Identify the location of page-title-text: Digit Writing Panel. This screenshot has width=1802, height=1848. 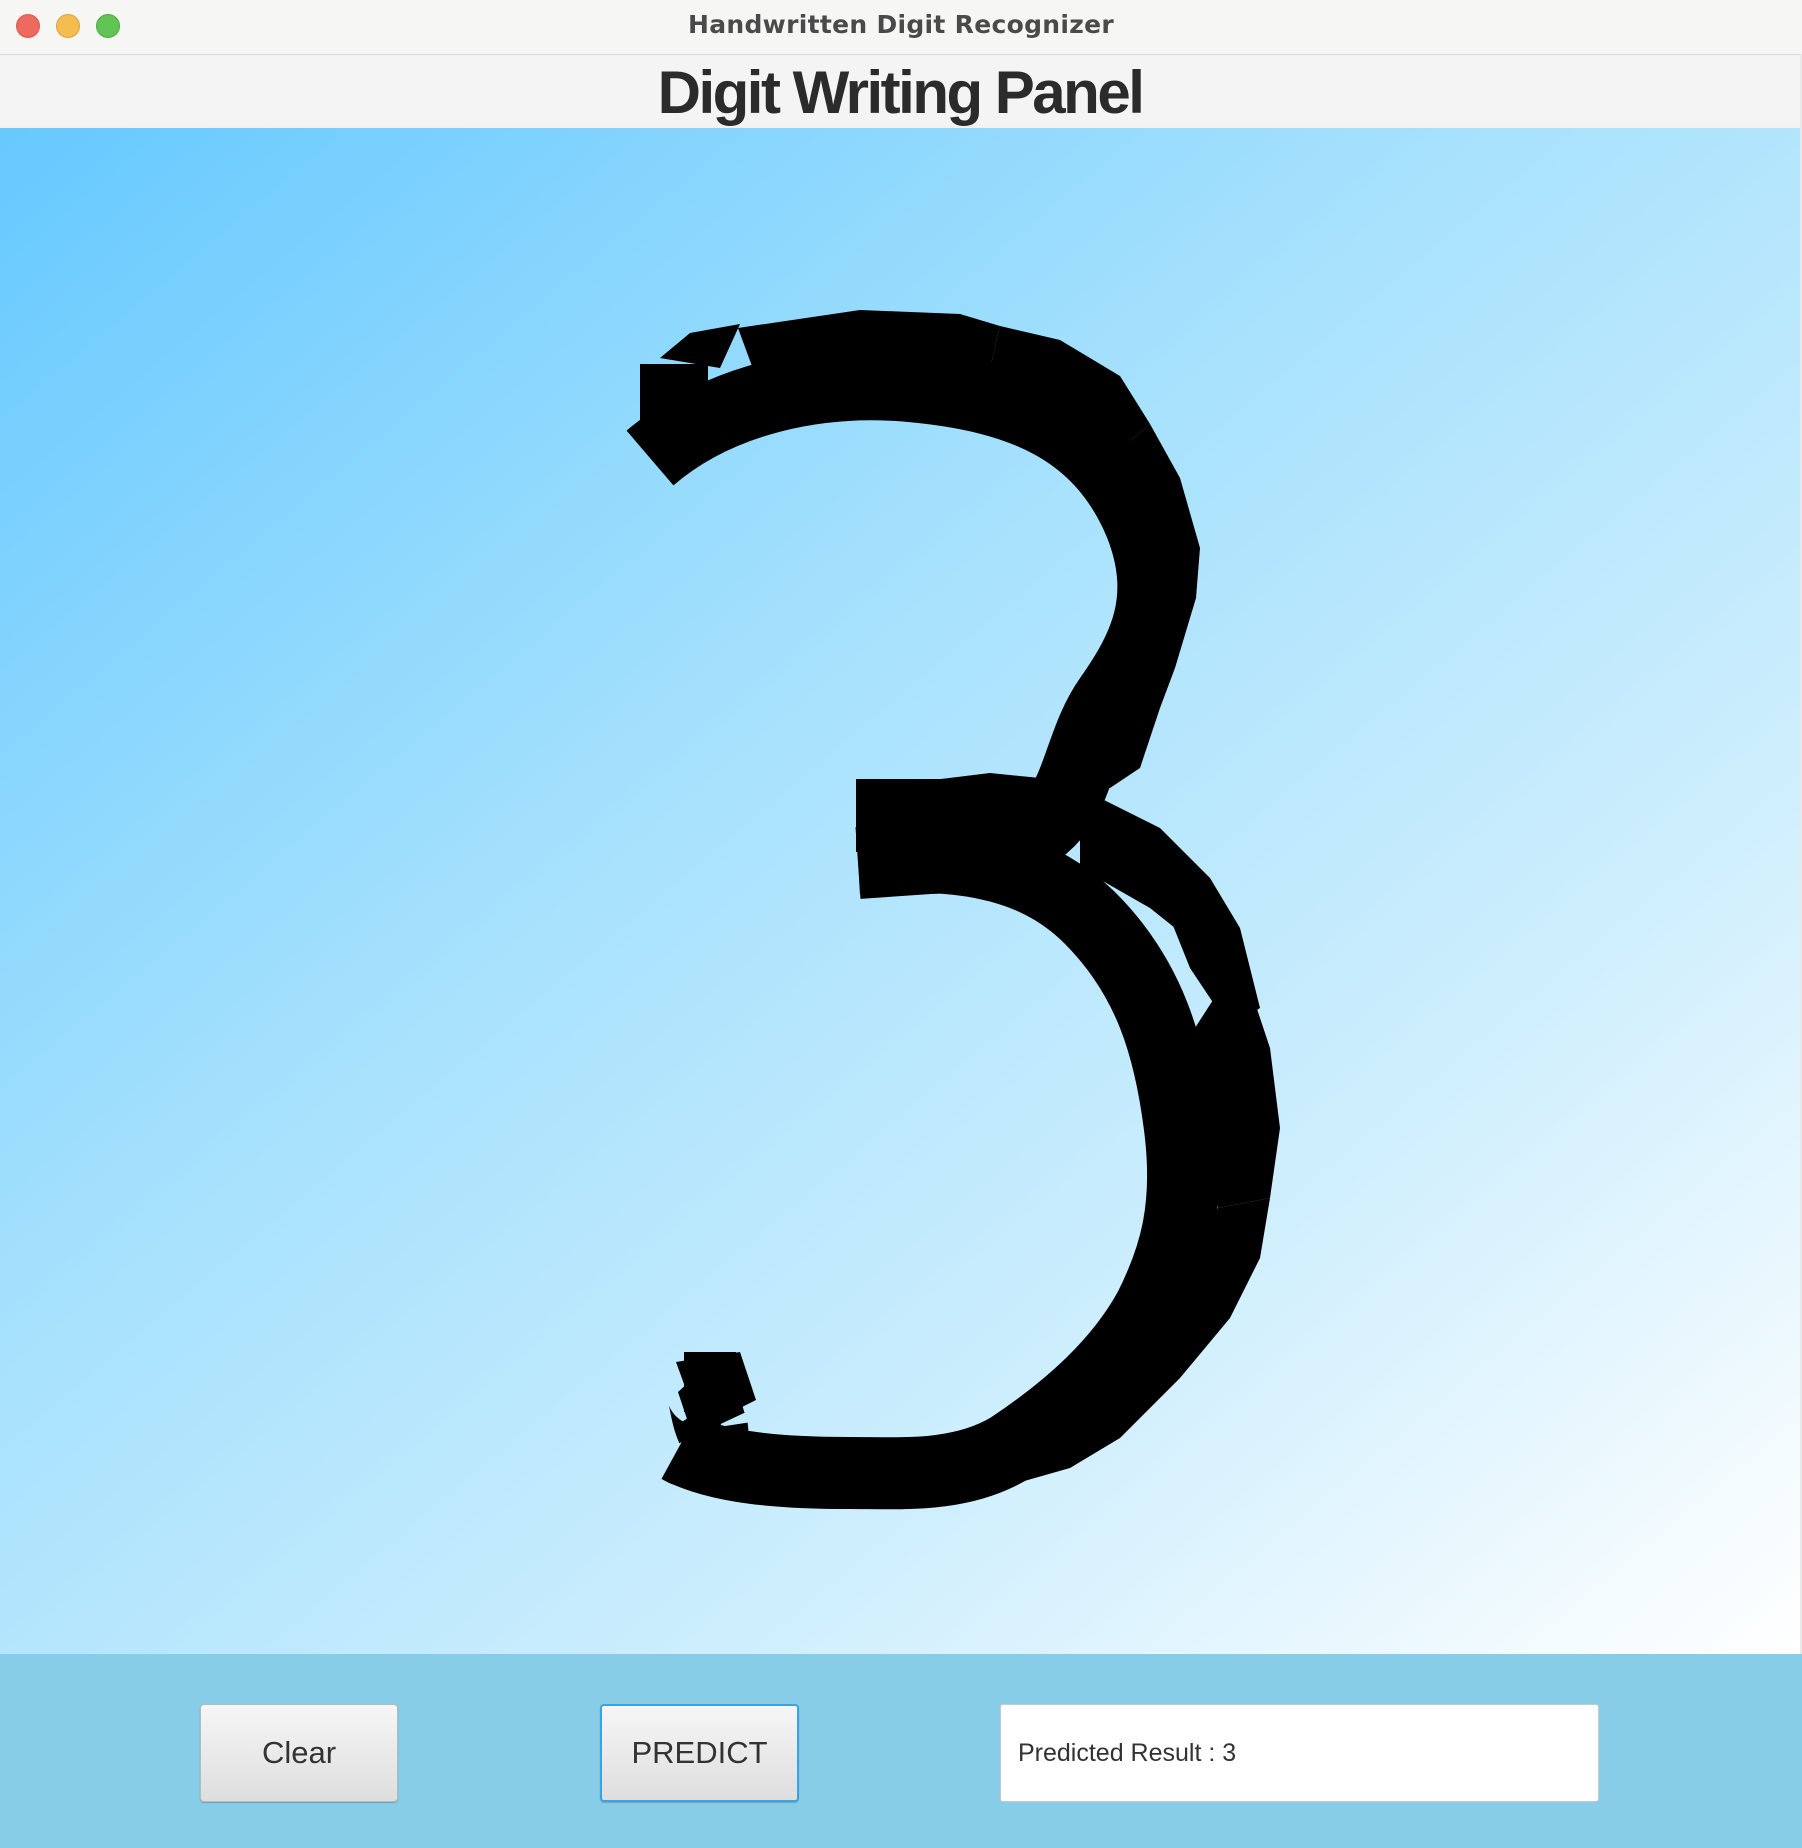
(901, 92).